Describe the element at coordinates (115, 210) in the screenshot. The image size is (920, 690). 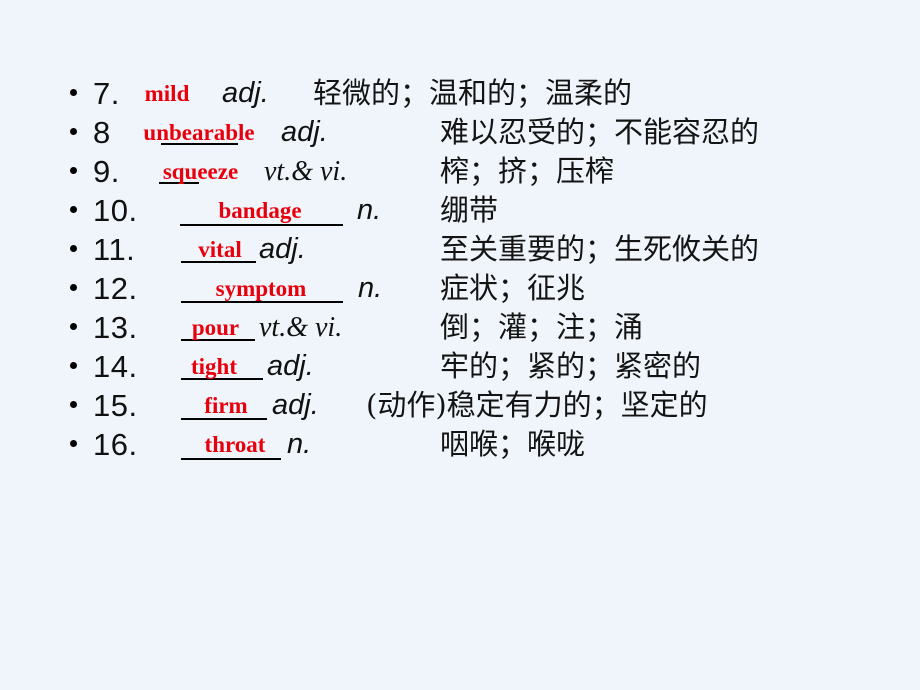
I see `item-number: 10.` at that location.